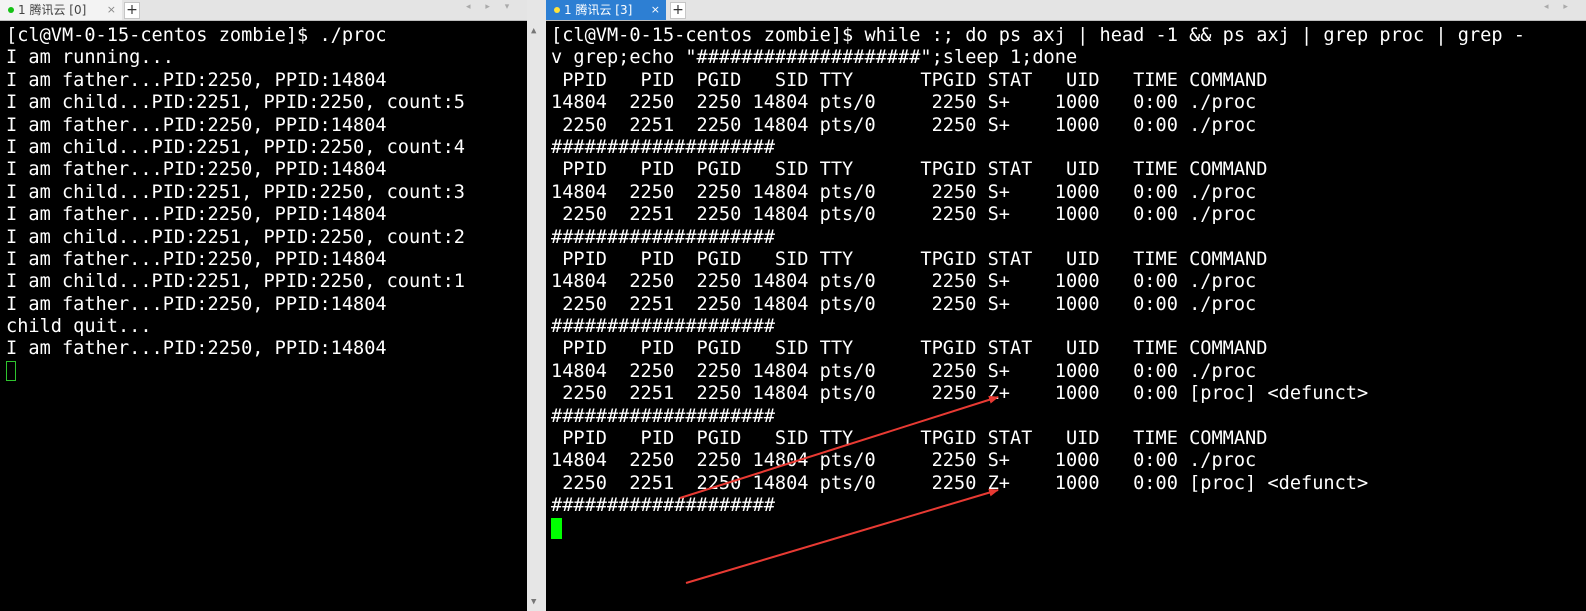  What do you see at coordinates (52, 10) in the screenshot?
I see `tab-label: 1 腾讯云 [0]` at bounding box center [52, 10].